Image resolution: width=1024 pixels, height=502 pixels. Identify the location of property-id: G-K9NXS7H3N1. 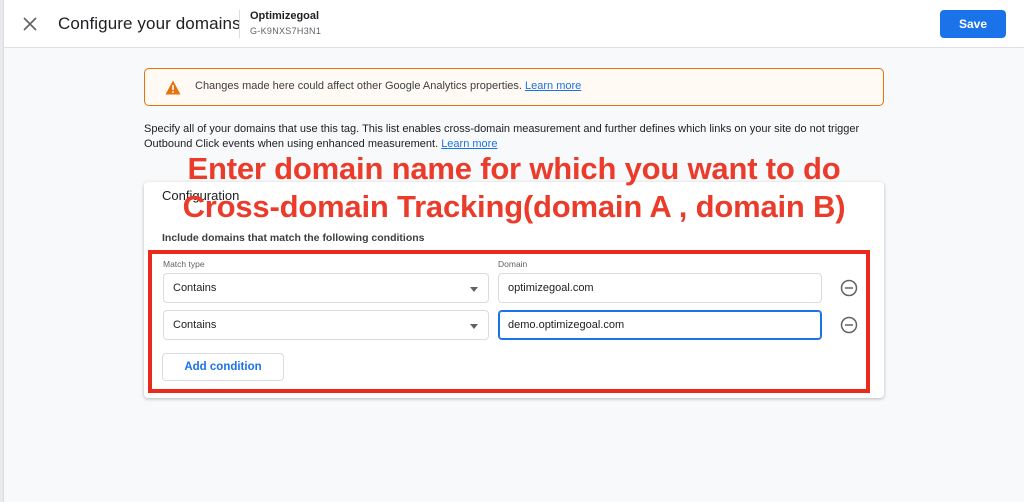
(286, 31).